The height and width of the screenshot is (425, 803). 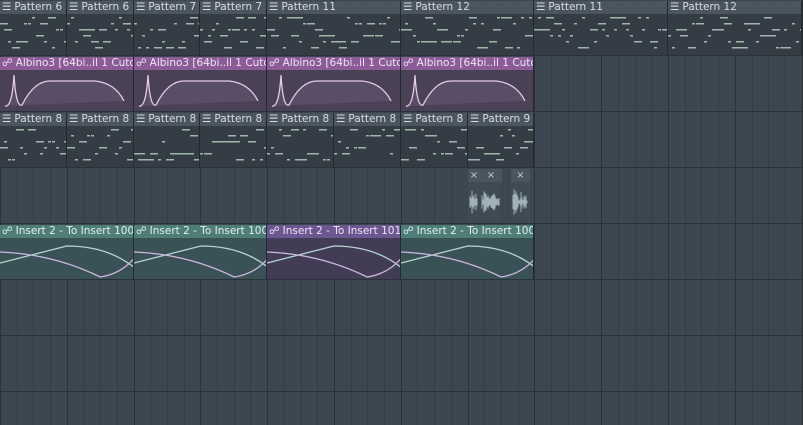 I want to click on waveform, so click(x=490, y=202).